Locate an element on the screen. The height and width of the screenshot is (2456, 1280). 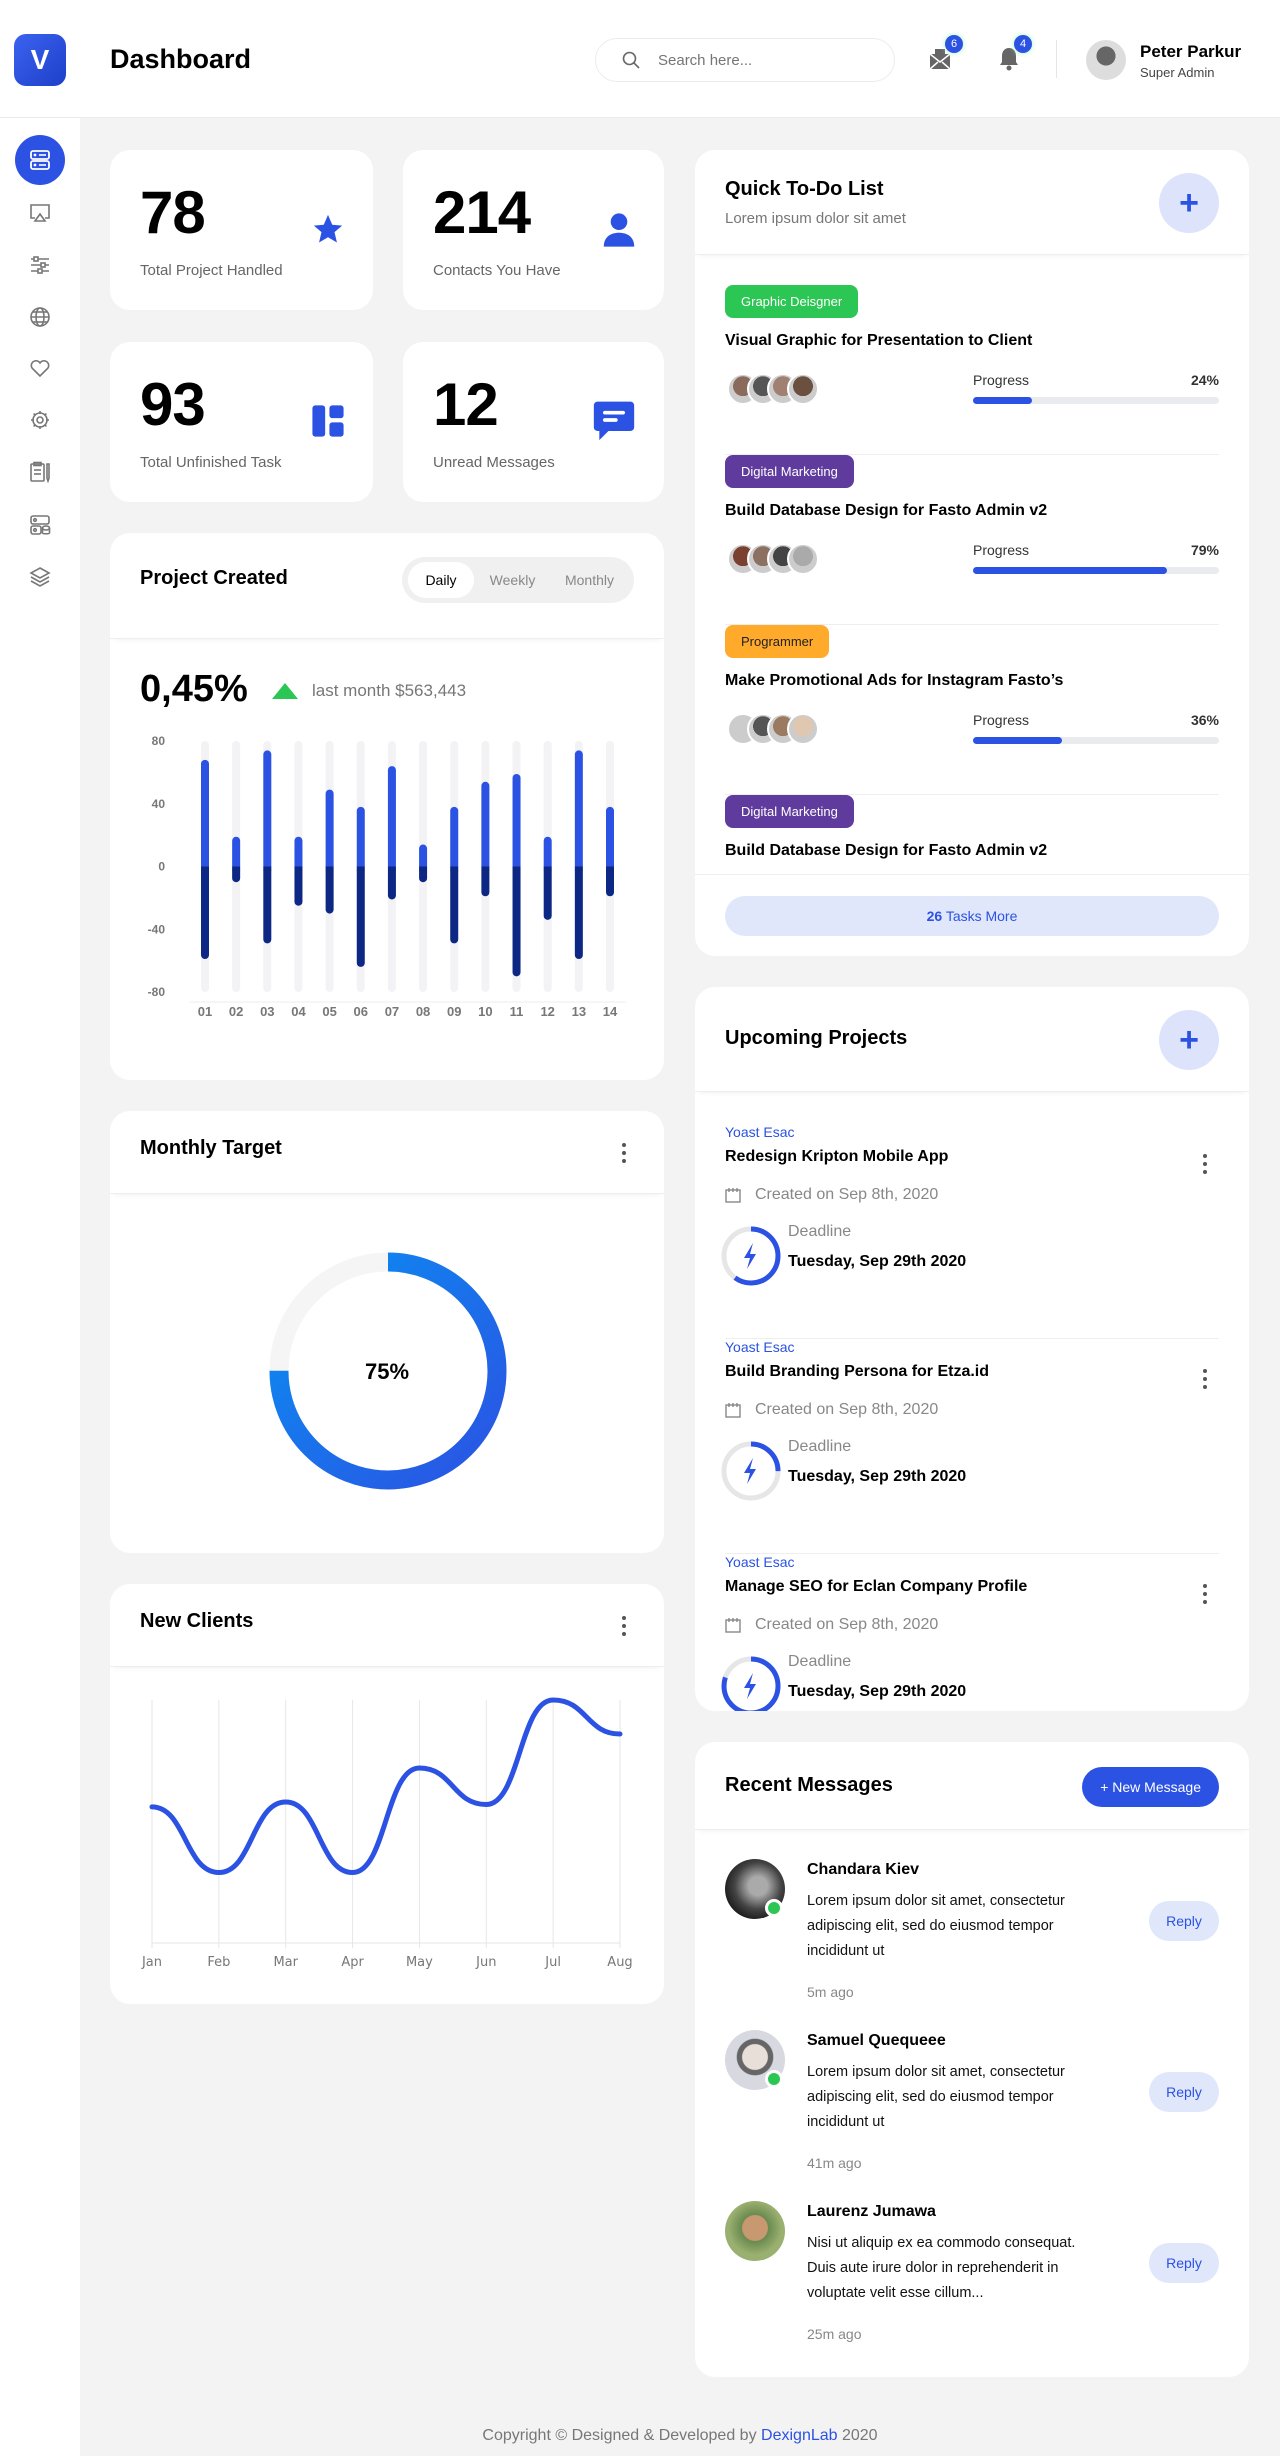
clipboard-icon is located at coordinates (40, 472).